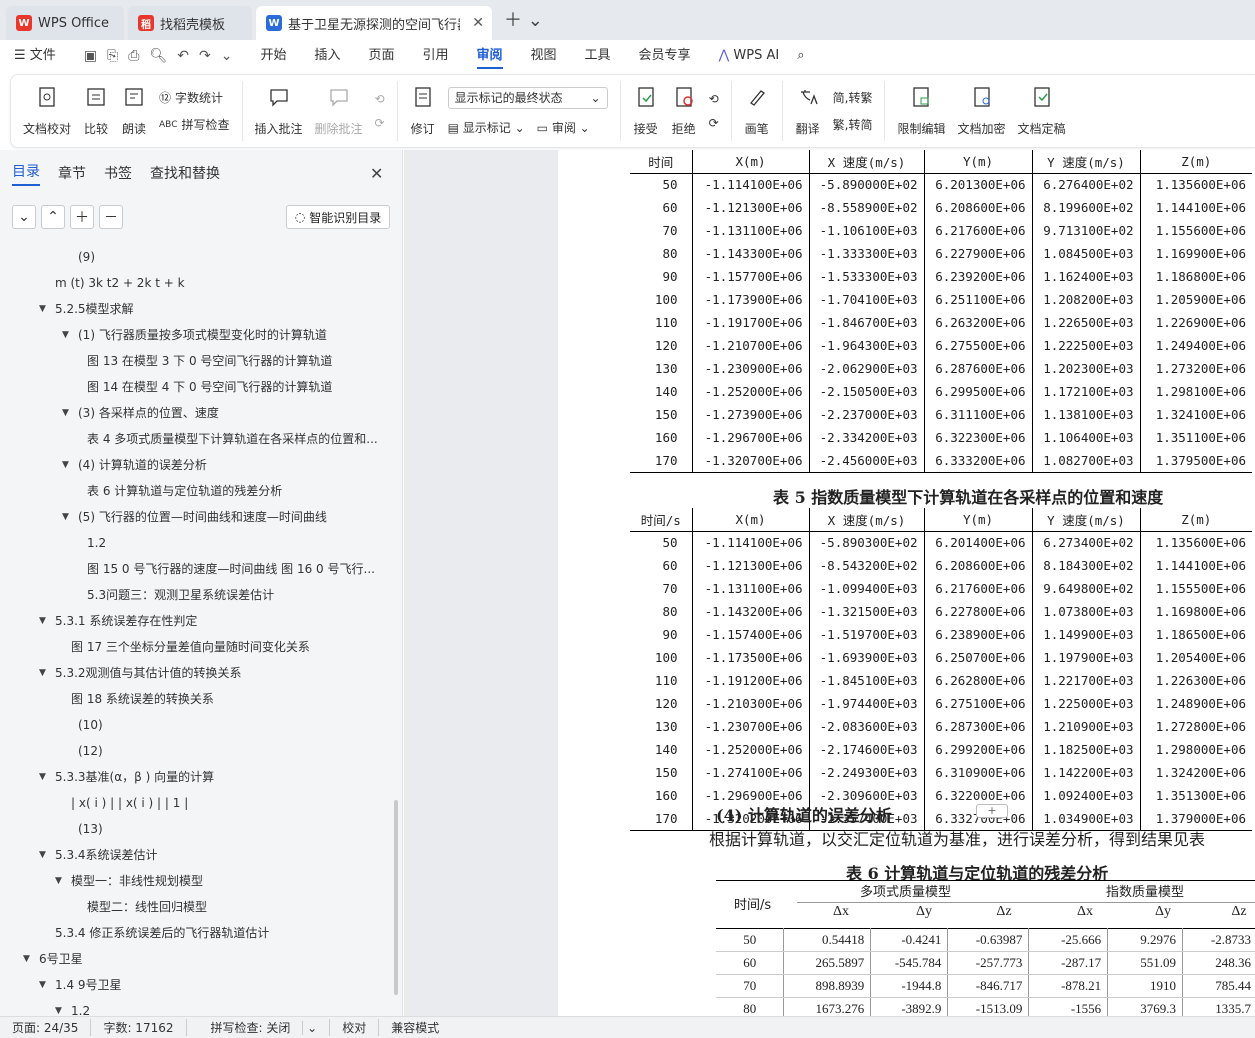  What do you see at coordinates (423, 111) in the screenshot?
I see `revise-button: 修订` at bounding box center [423, 111].